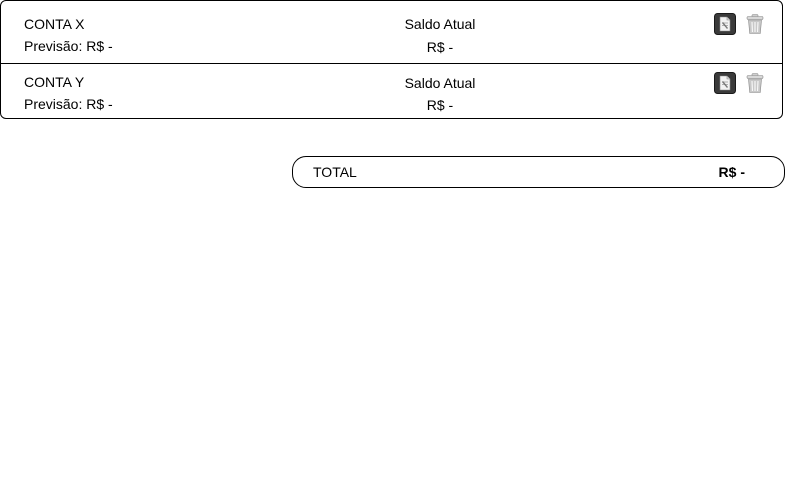  I want to click on account-name: CONTA X, so click(54, 24).